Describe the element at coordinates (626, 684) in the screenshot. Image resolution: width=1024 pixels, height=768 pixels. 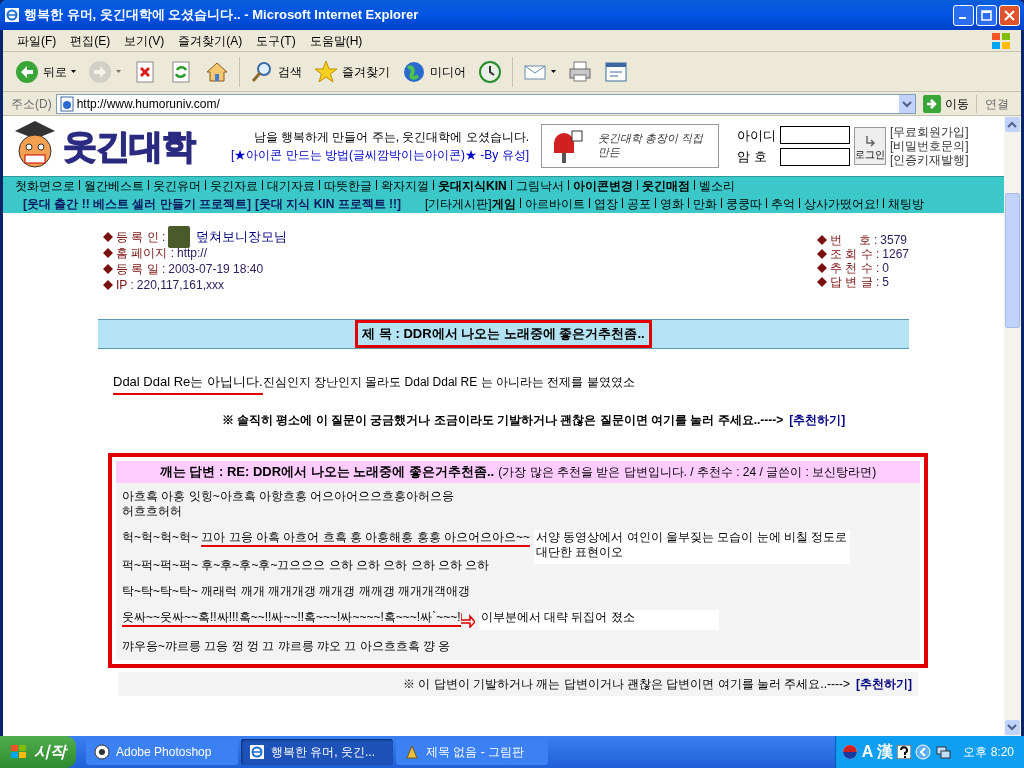
I see `recommend-text: ※ 이 답변이 기발하거나 깨는 답변이거나 괜찮은 답변이면 여기를 눌러 주세요..---->` at that location.